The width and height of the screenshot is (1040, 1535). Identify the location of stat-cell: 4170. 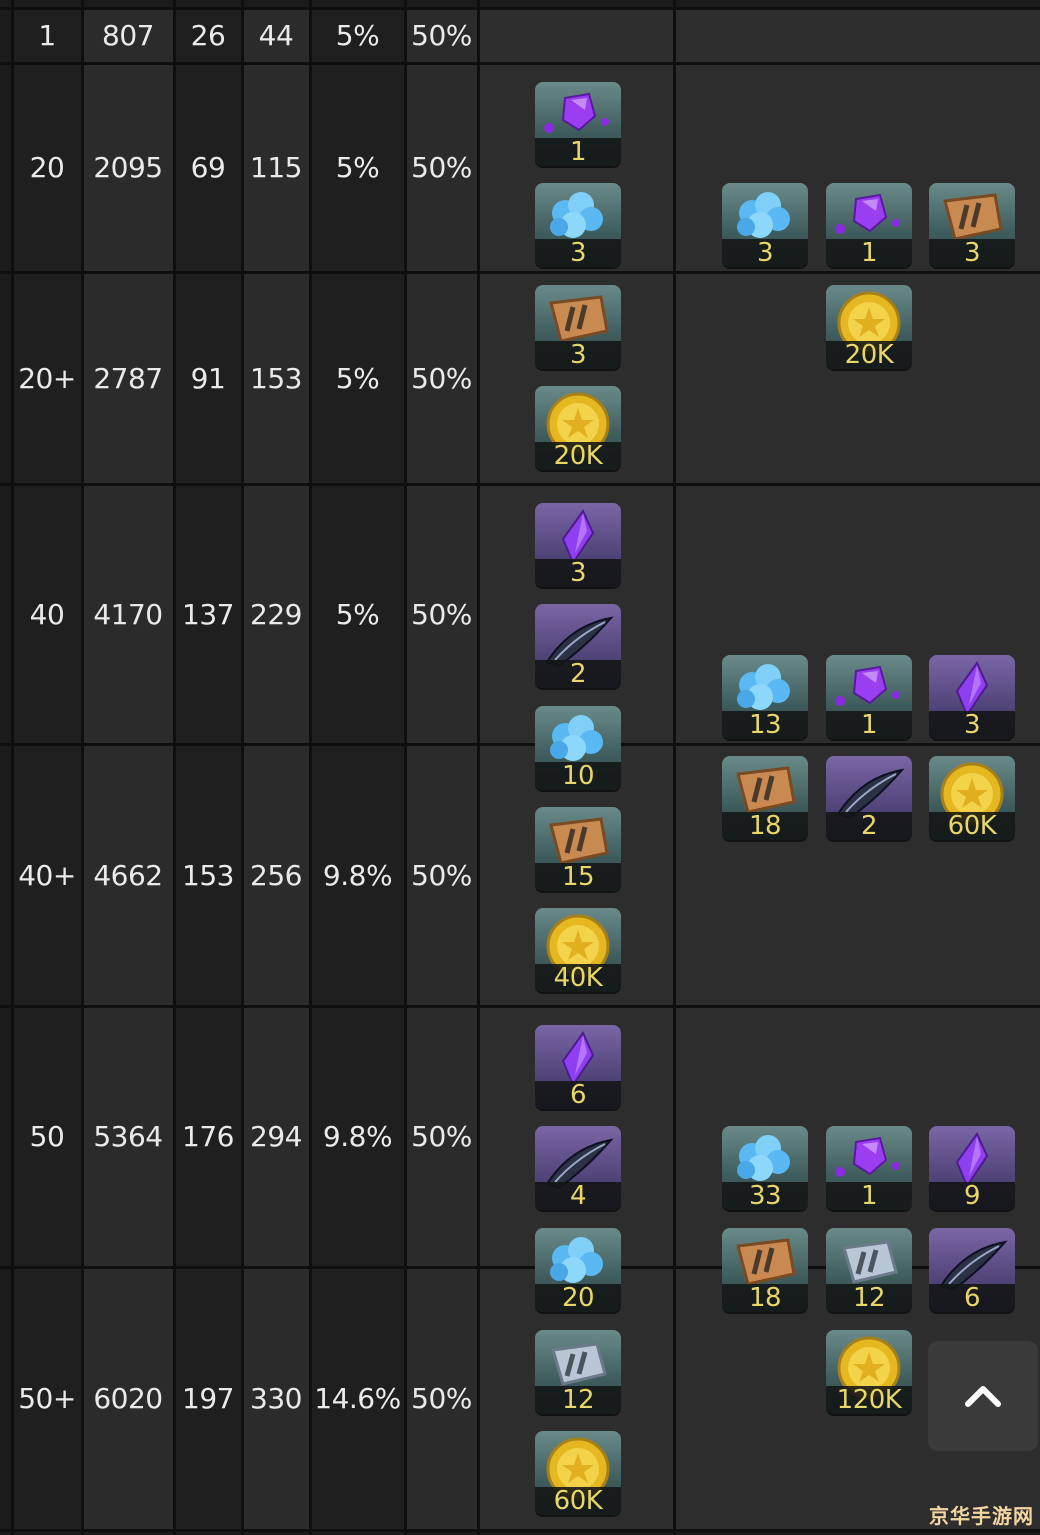
(128, 614).